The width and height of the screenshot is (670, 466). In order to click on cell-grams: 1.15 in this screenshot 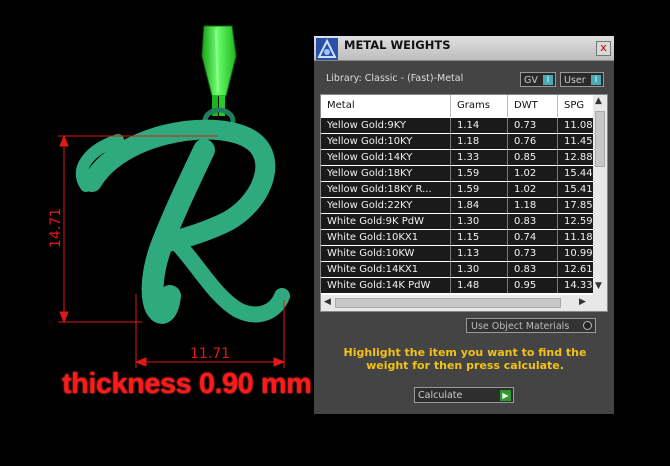, I will do `click(479, 237)`.